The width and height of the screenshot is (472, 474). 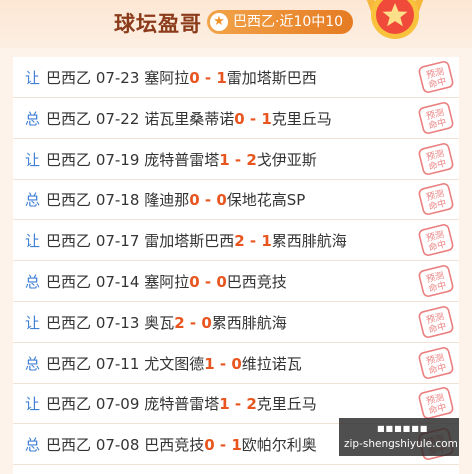 I want to click on match-row-text: 总巴西乙 07-22 诺瓦里桑蒂诺0 - 1克里丘马, so click(x=178, y=118).